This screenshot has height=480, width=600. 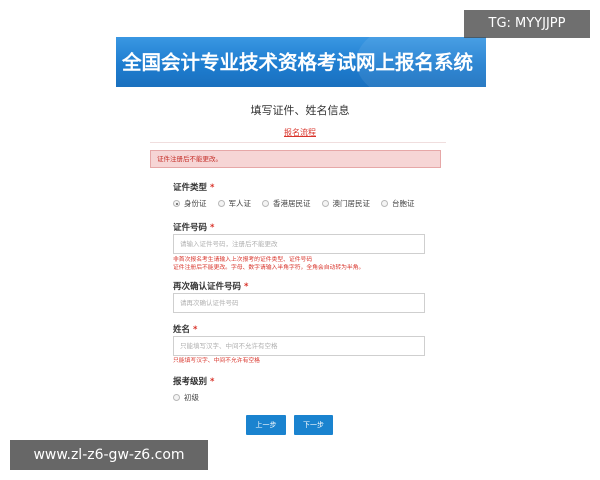 What do you see at coordinates (234, 203) in the screenshot?
I see `radio-military-card: 军人证` at bounding box center [234, 203].